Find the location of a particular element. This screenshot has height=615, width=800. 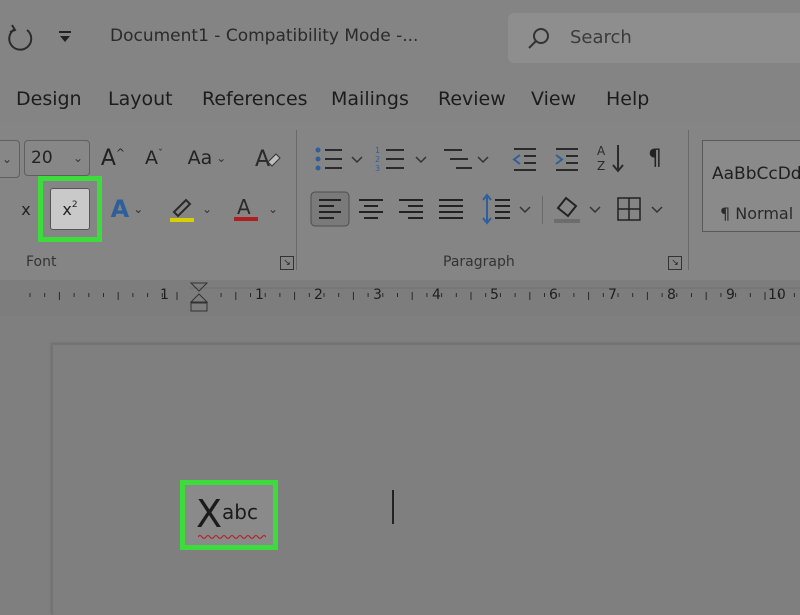

change-case-label: Aa is located at coordinates (200, 158).